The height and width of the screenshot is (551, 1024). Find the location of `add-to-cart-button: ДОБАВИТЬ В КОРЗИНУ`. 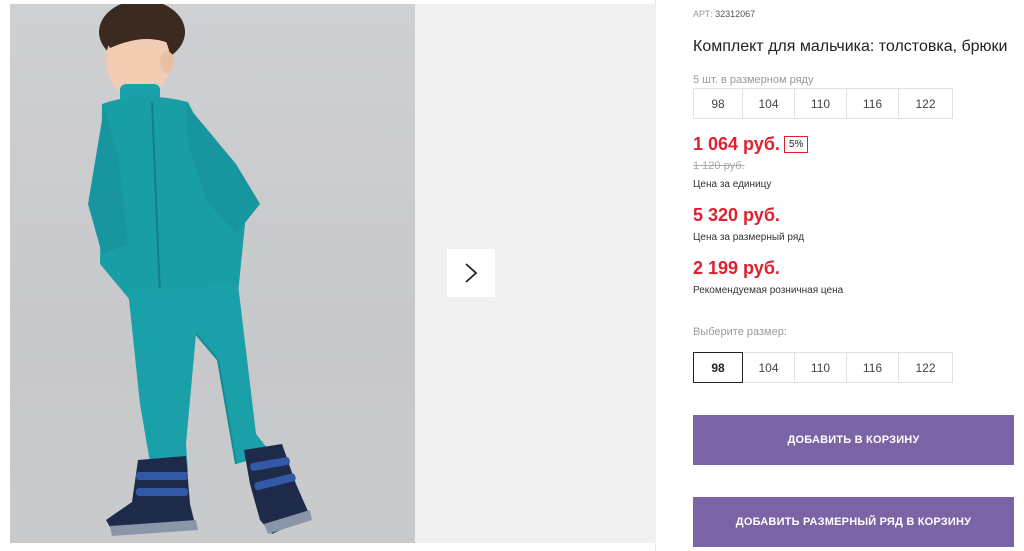

add-to-cart-button: ДОБАВИТЬ В КОРЗИНУ is located at coordinates (853, 440).